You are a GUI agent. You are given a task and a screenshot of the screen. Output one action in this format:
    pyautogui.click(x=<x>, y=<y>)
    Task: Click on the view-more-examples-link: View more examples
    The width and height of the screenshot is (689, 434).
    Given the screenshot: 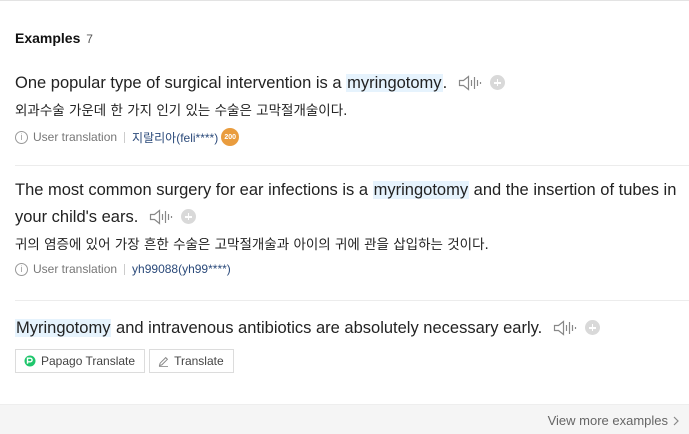 What is the action you would take?
    pyautogui.click(x=613, y=420)
    